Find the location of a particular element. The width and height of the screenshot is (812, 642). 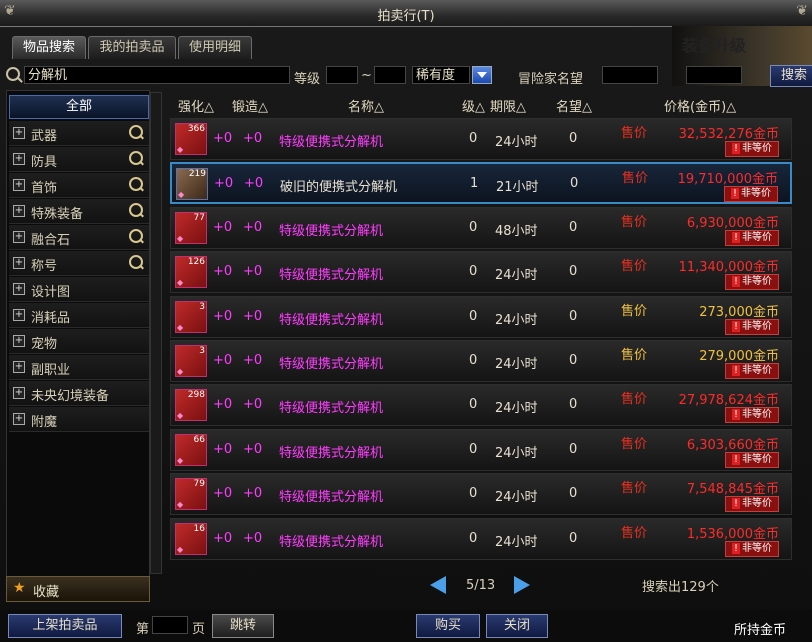

item-icon: 66 ◆ is located at coordinates (191, 450).